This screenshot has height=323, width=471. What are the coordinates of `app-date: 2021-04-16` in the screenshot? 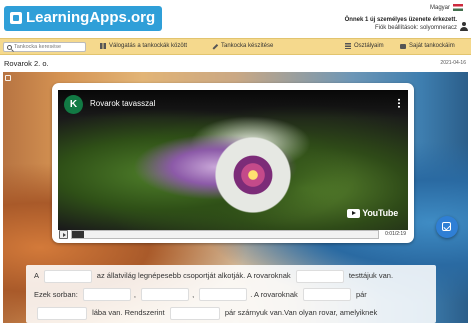 It's located at (453, 63).